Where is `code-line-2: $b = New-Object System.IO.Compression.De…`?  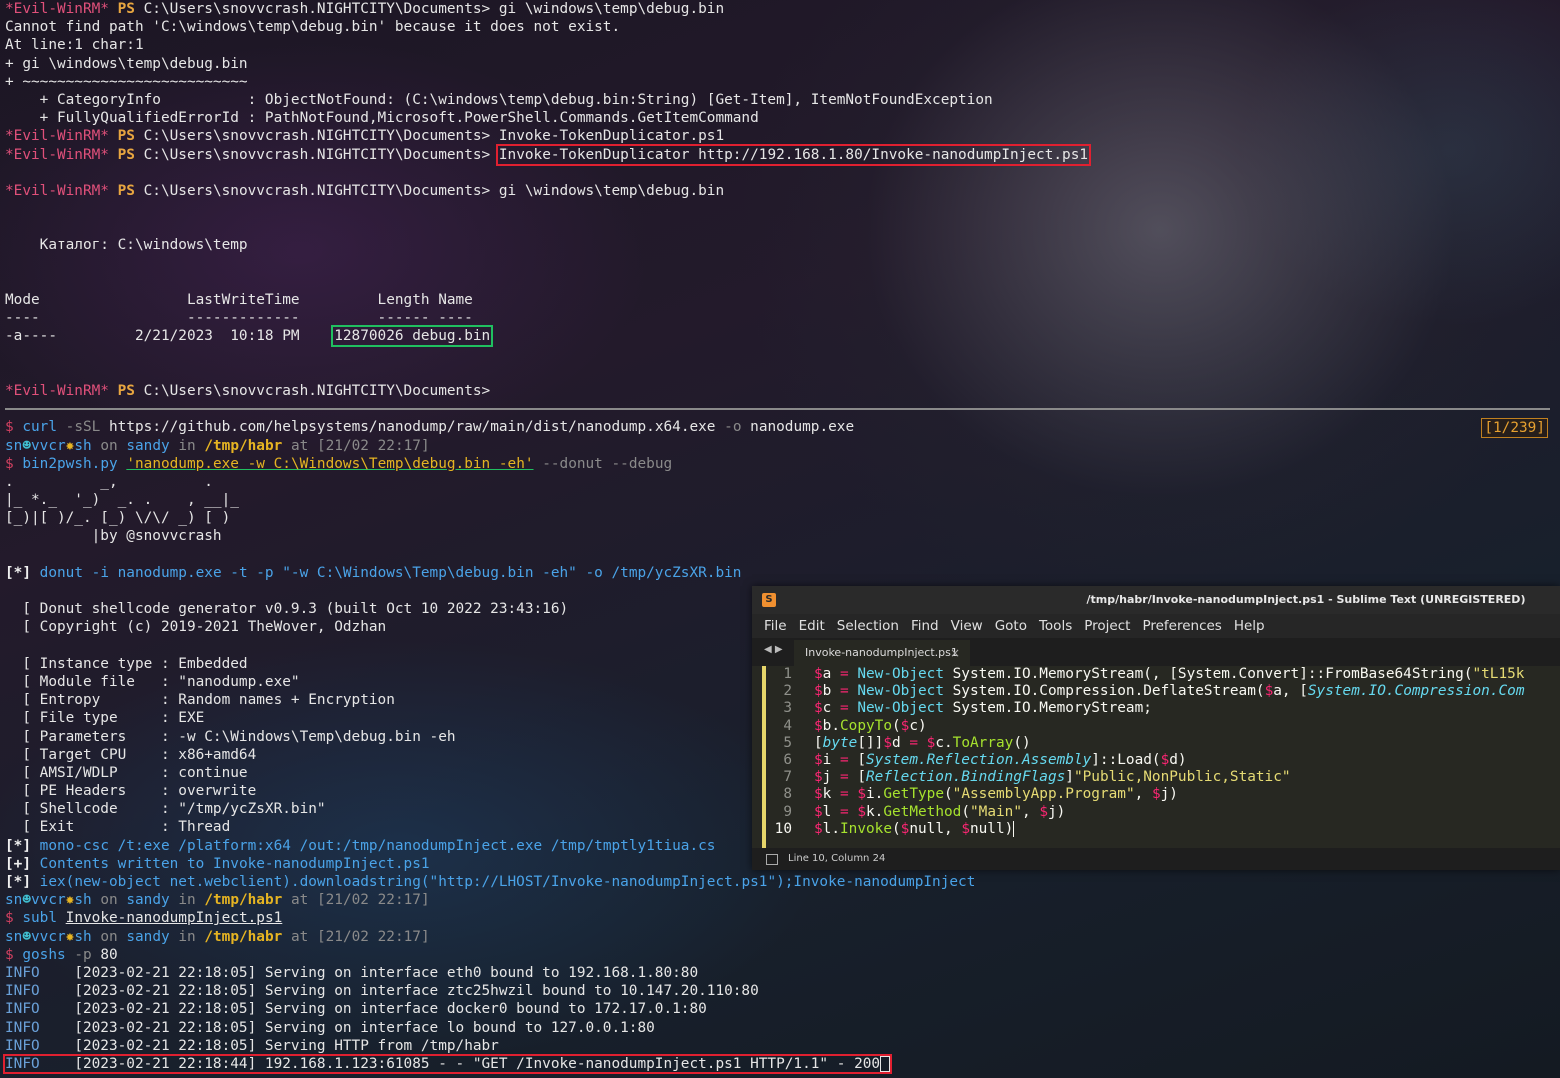 code-line-2: $b = New-Object System.IO.Compression.De… is located at coordinates (1169, 691).